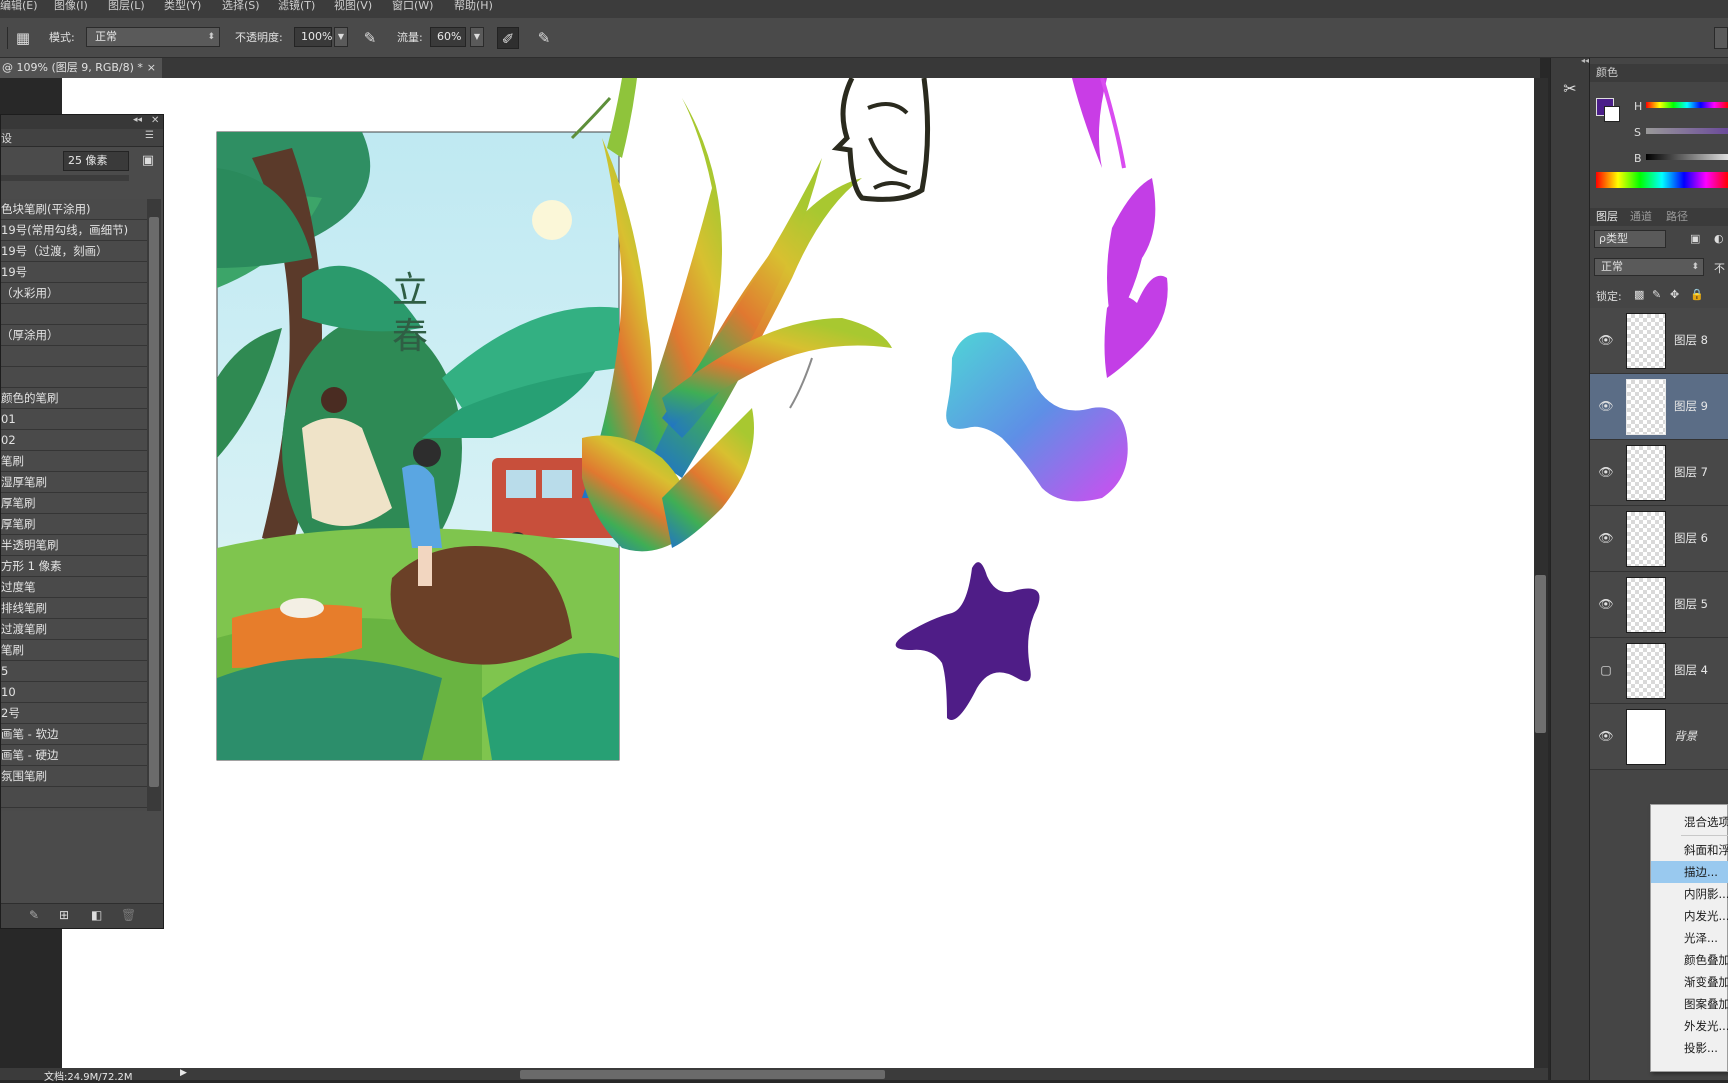 This screenshot has width=1728, height=1083. I want to click on layer-row: 👁 图层 7, so click(1659, 473).